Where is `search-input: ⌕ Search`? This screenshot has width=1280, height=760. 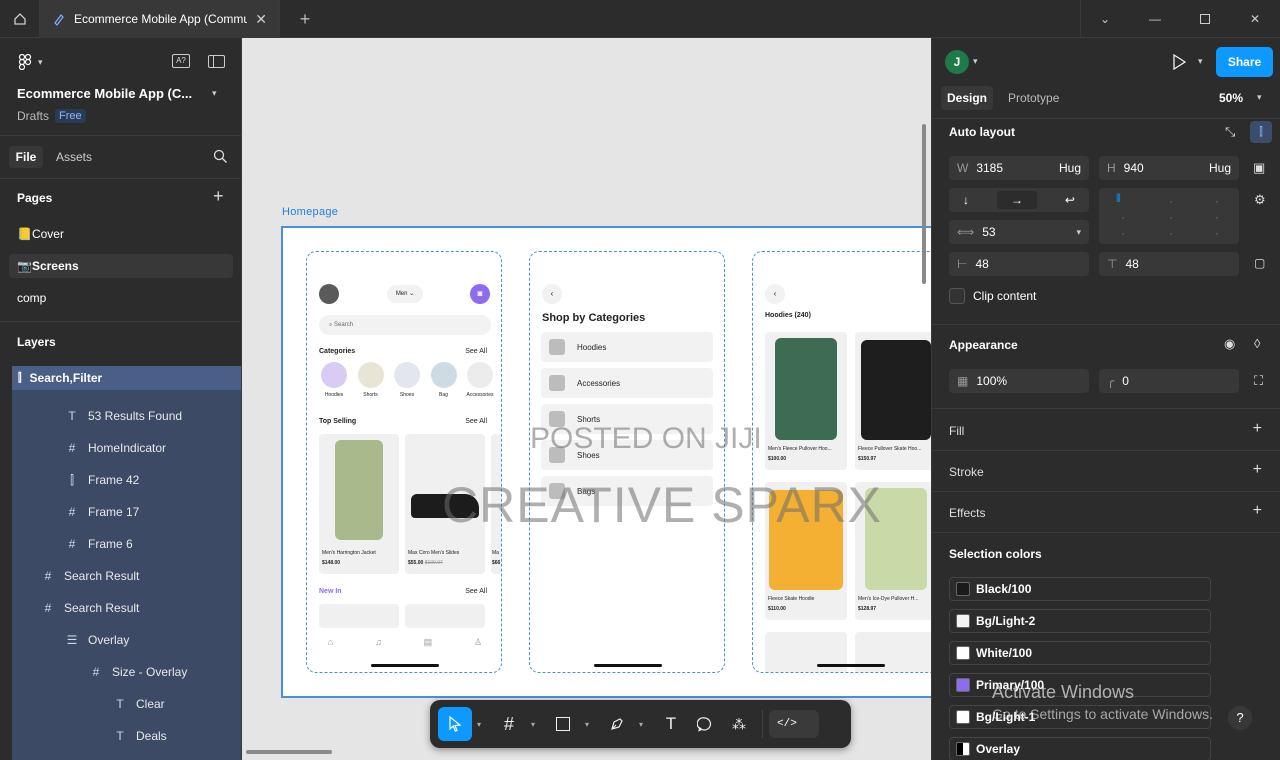
search-input: ⌕ Search is located at coordinates (405, 325).